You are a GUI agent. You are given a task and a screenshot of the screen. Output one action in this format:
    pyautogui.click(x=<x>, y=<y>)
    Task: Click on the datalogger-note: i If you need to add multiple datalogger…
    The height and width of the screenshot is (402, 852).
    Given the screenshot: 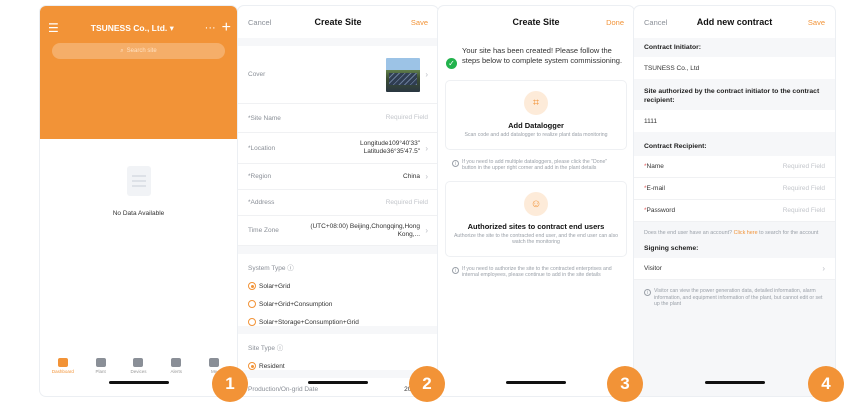 What is the action you would take?
    pyautogui.click(x=536, y=165)
    